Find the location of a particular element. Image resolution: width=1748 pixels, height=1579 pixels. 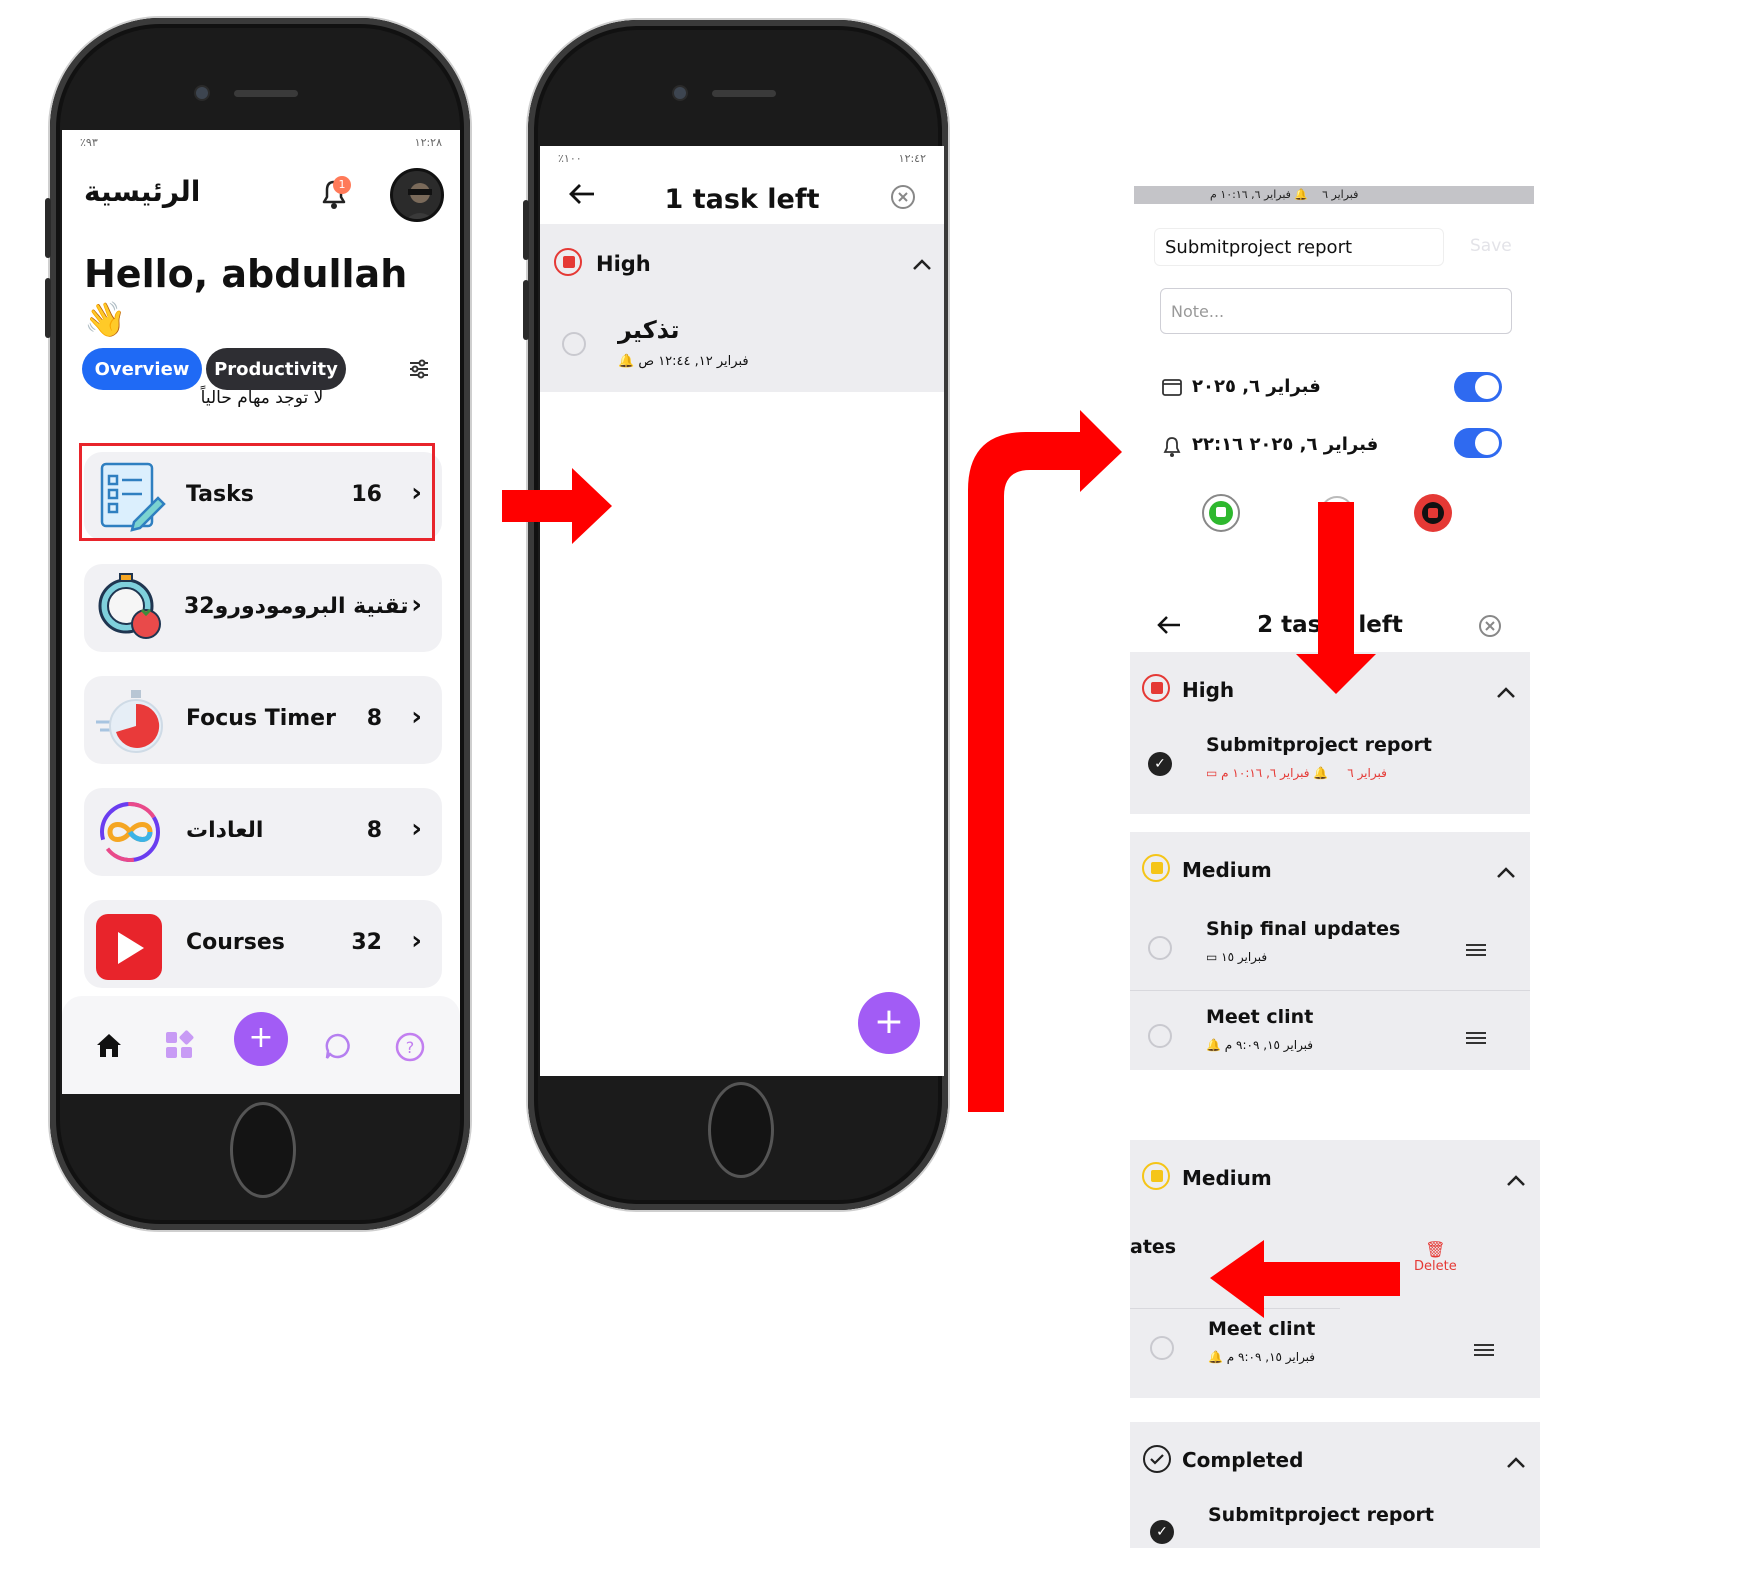

arrow-left is located at coordinates (1305, 1279).